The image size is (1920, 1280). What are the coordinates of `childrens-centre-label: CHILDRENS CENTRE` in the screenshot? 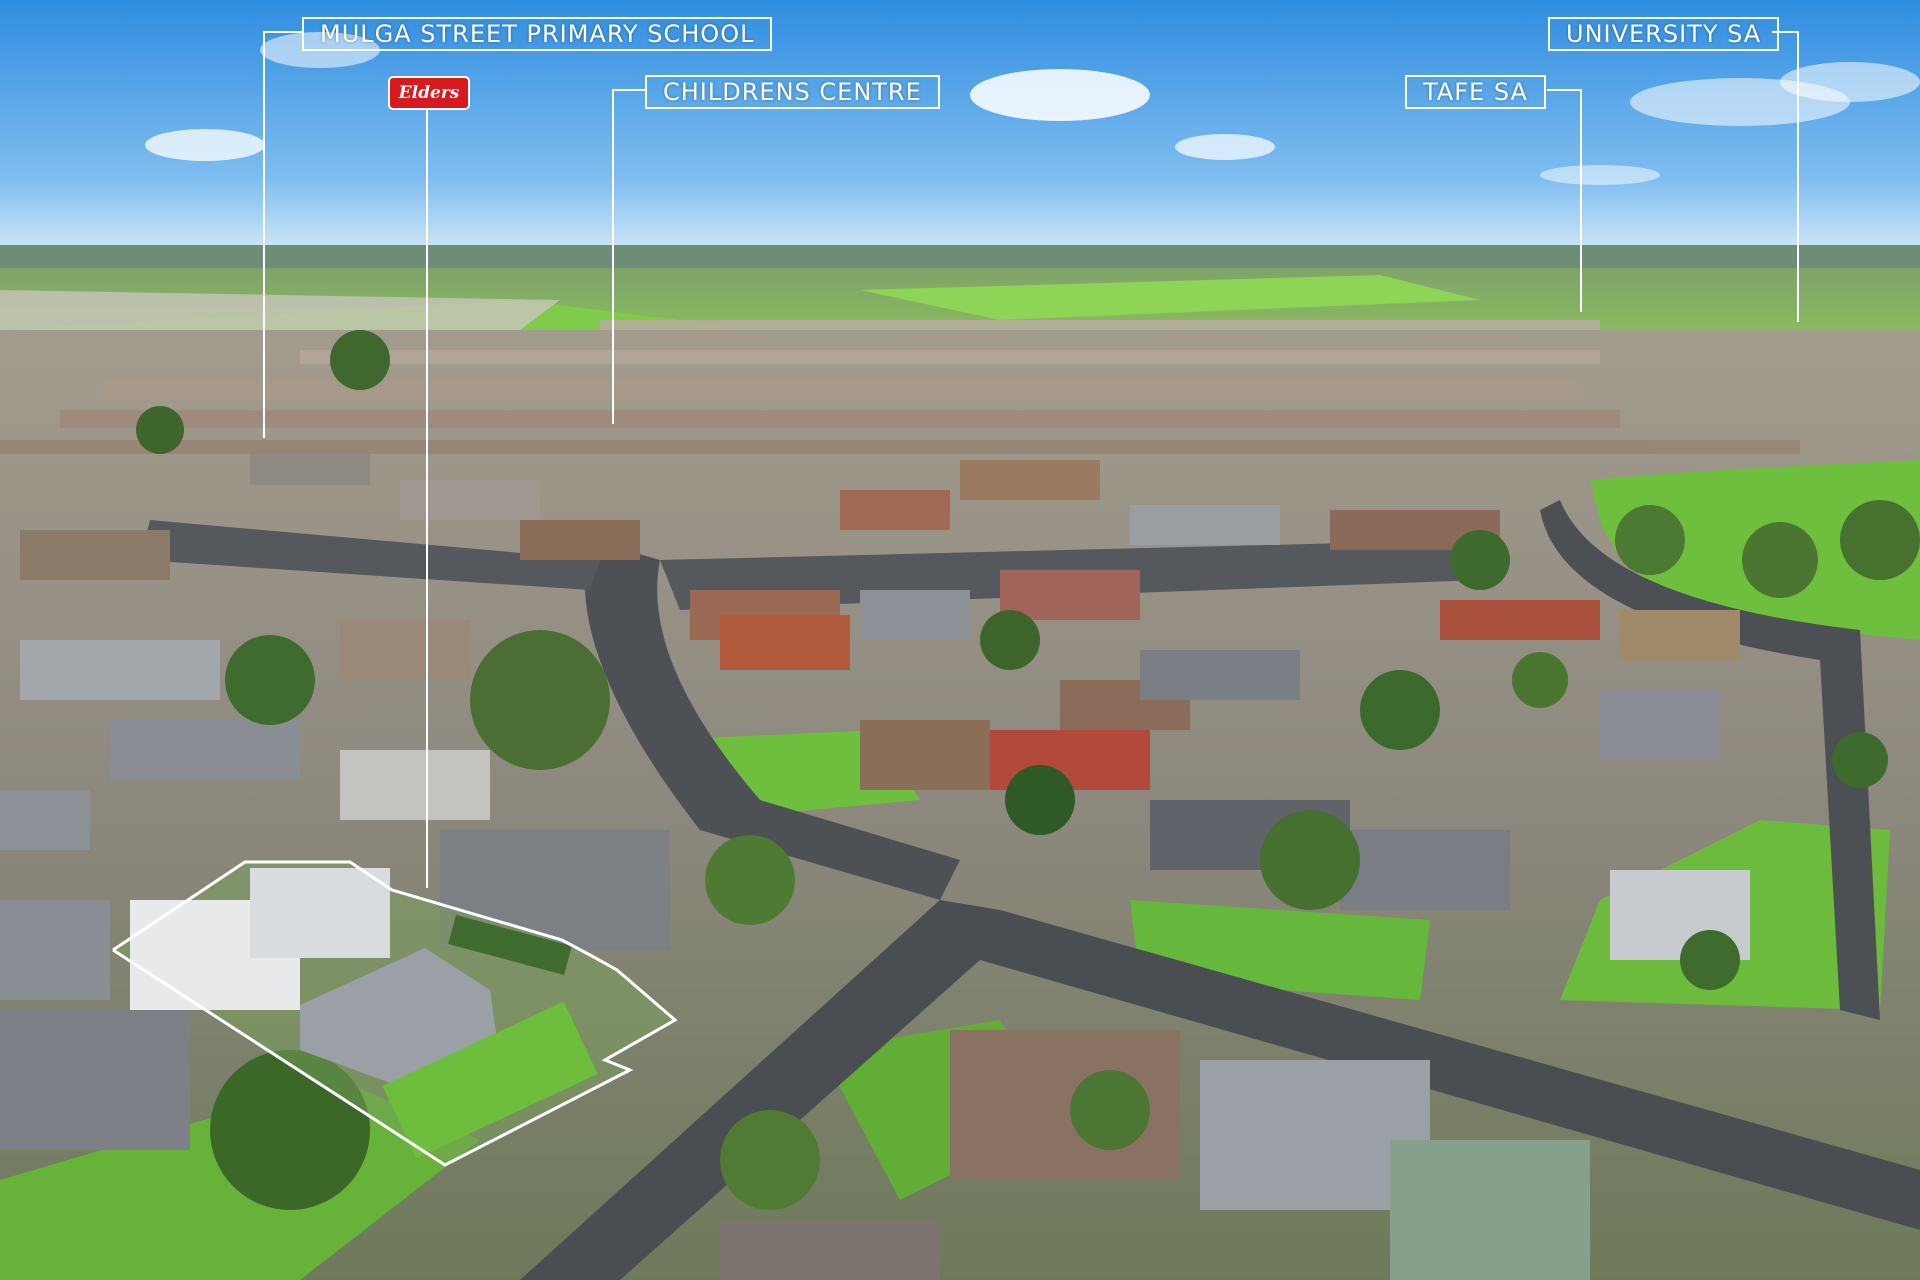 It's located at (792, 92).